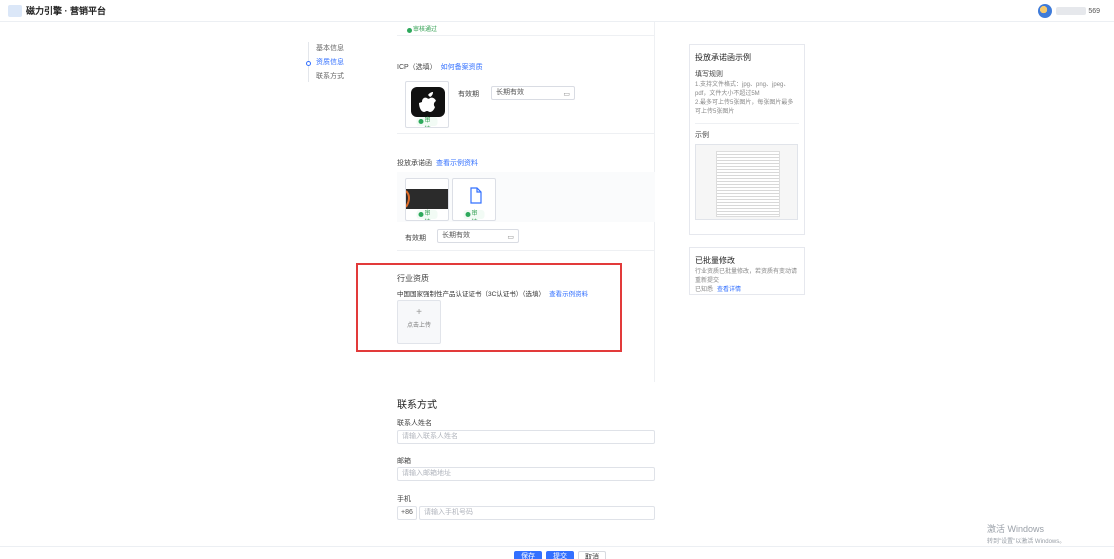 The image size is (1114, 559). What do you see at coordinates (723, 57) in the screenshot?
I see `help-title: 投放承诺函示例` at bounding box center [723, 57].